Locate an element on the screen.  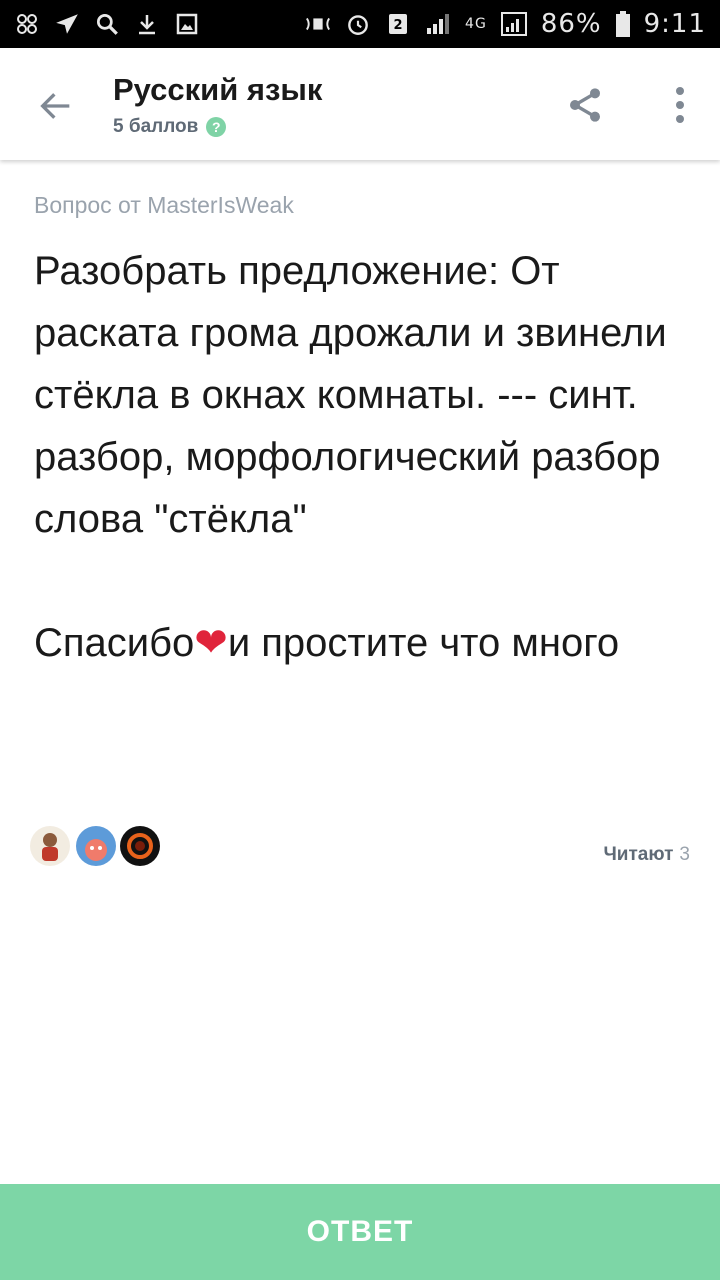
search-icon is located at coordinates (107, 24).